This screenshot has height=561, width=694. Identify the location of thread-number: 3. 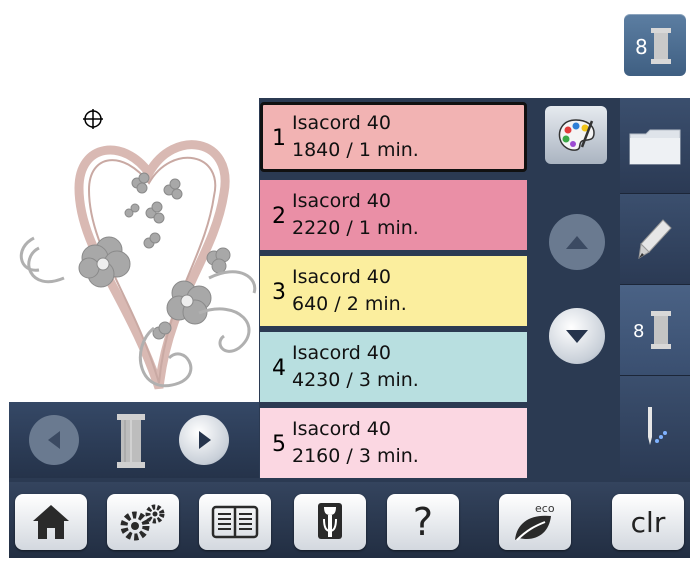
(279, 292).